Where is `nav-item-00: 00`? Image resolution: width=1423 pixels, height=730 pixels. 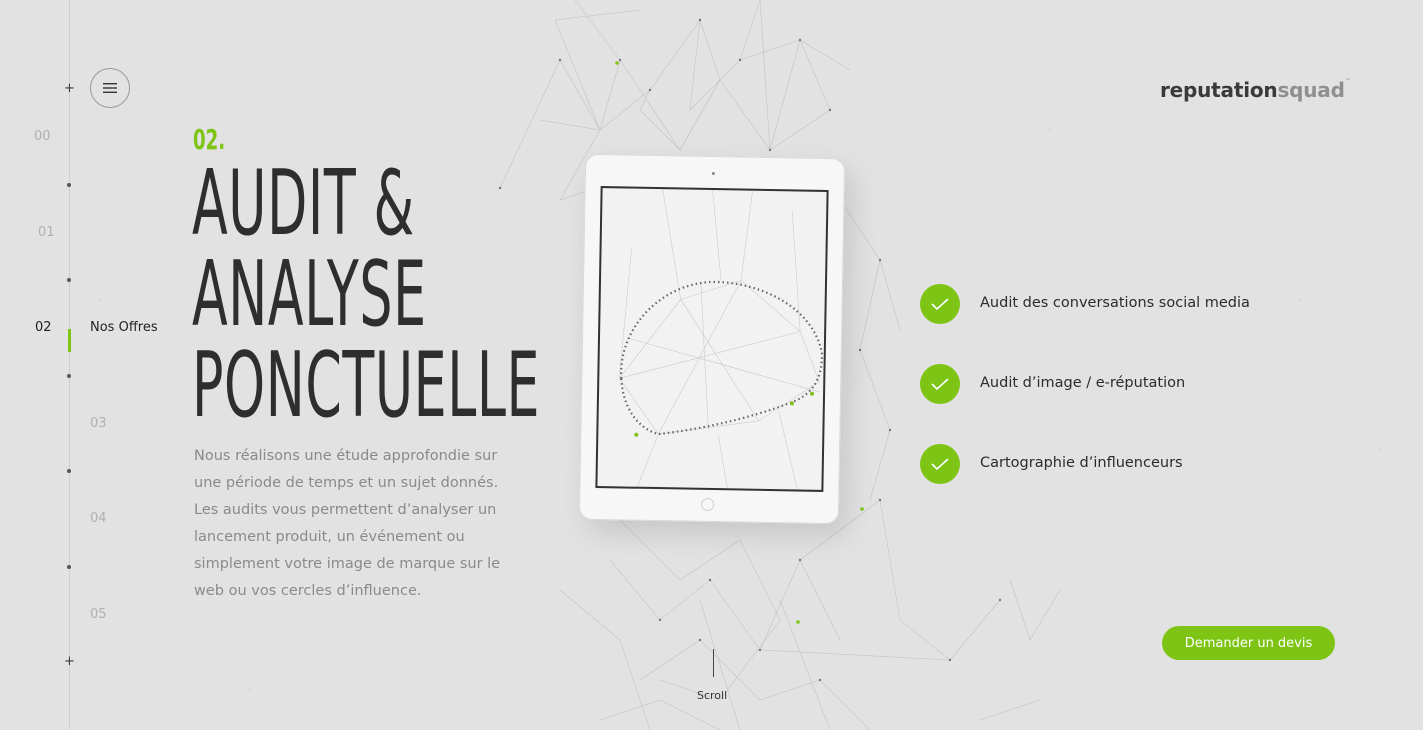
nav-item-00: 00 is located at coordinates (42, 136).